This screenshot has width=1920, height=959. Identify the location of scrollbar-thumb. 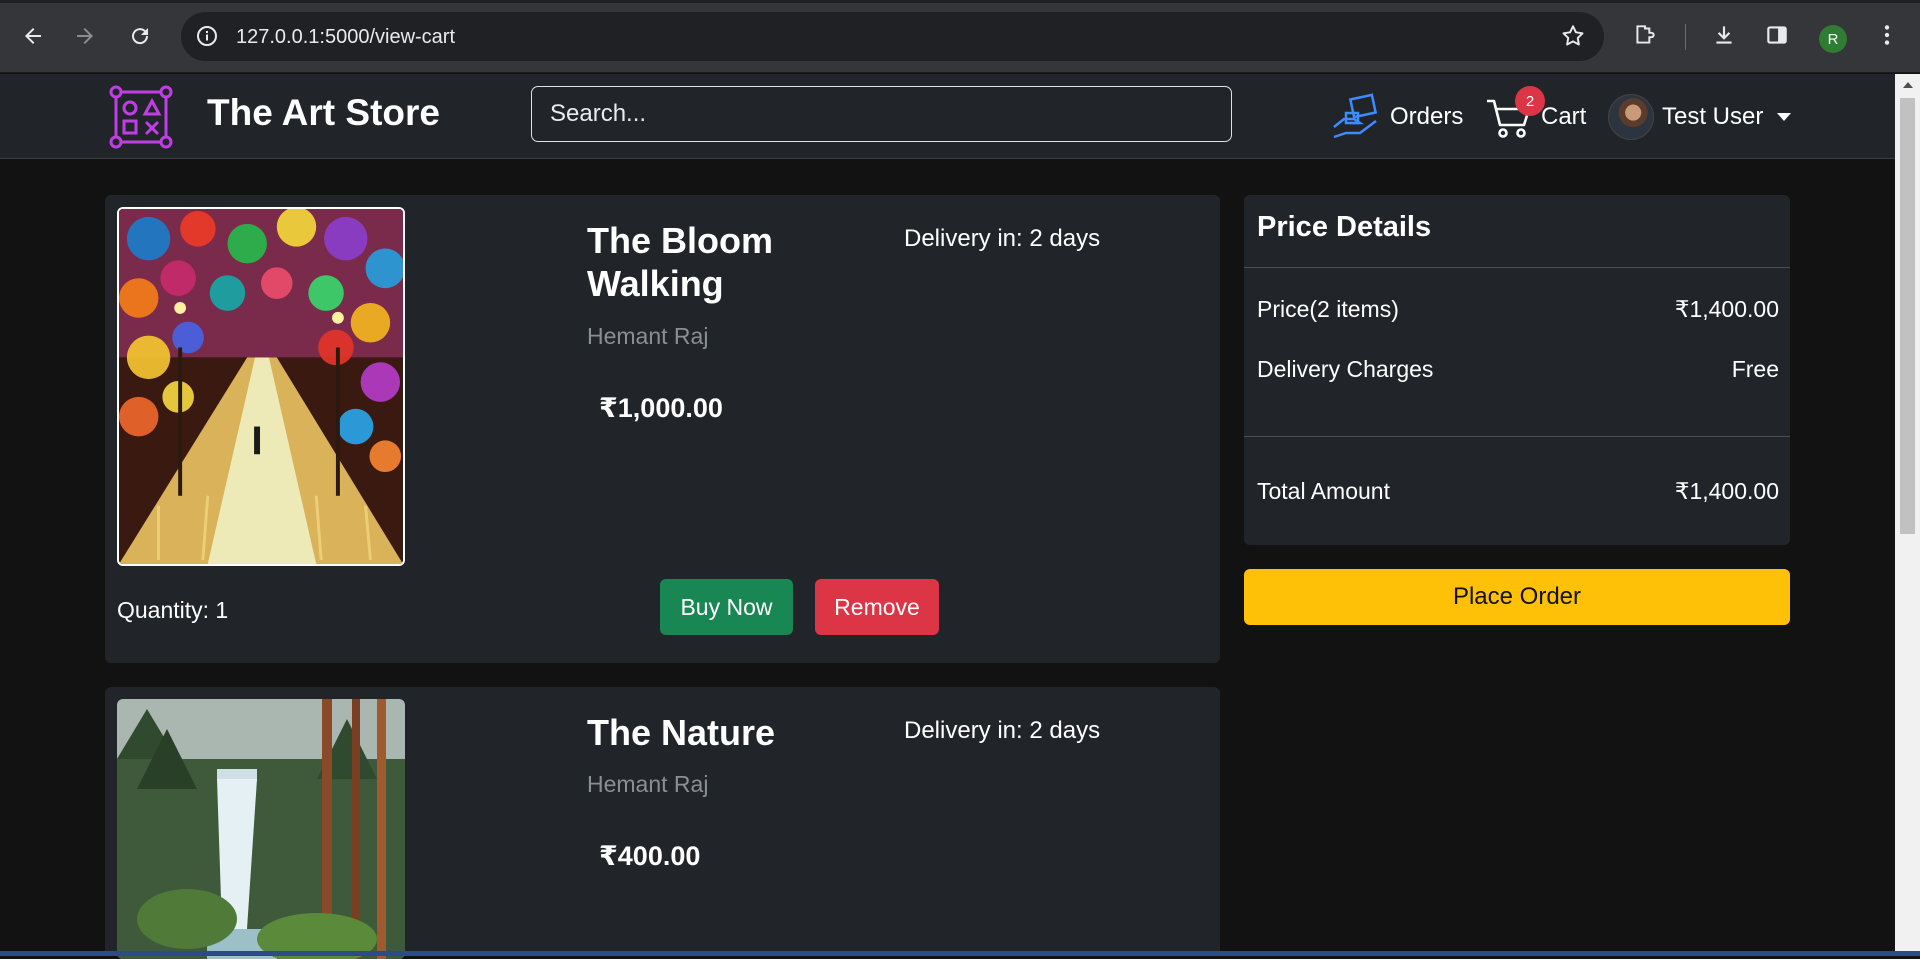
(1907, 316).